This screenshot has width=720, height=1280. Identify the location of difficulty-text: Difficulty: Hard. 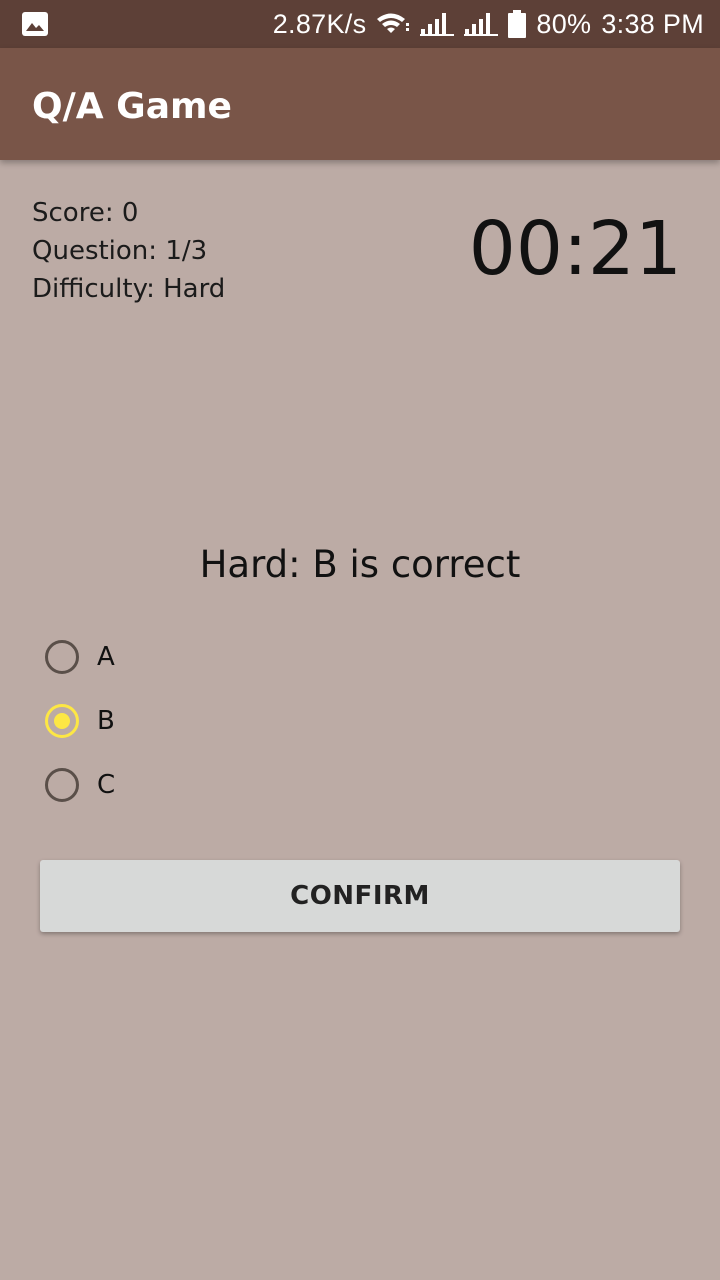
(129, 289).